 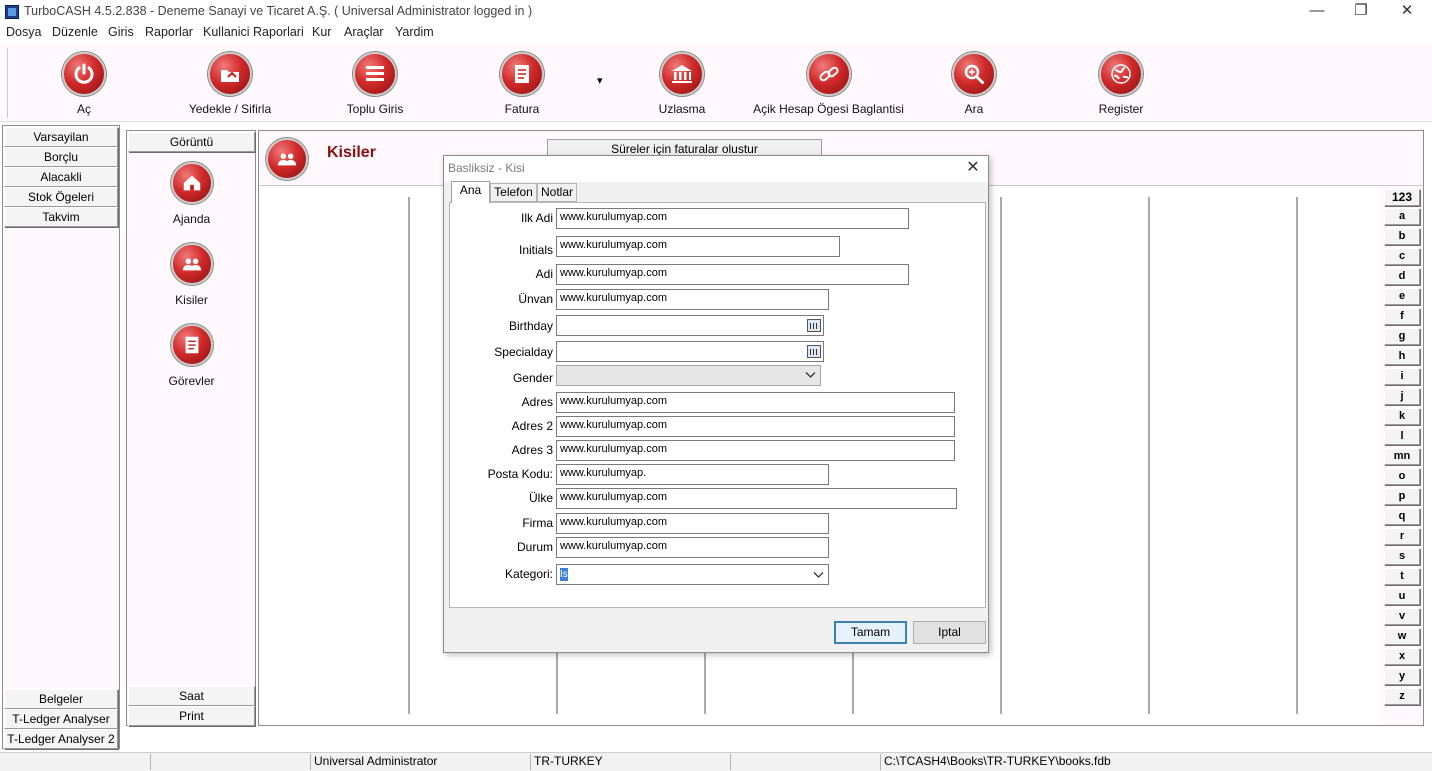 I want to click on alphabet-index-p: p, so click(x=1402, y=496).